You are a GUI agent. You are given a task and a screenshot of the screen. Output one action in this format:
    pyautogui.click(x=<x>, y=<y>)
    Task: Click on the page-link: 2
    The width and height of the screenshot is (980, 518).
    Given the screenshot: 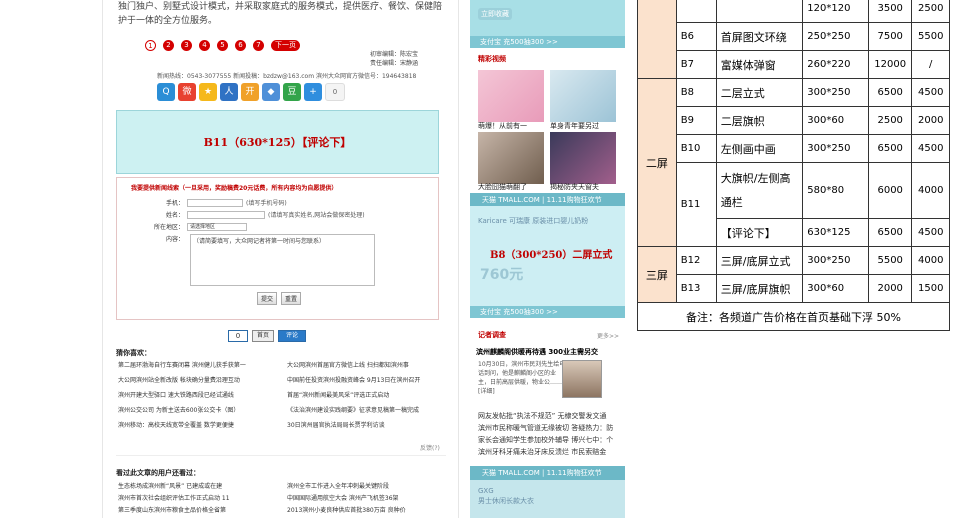 What is the action you would take?
    pyautogui.click(x=168, y=45)
    